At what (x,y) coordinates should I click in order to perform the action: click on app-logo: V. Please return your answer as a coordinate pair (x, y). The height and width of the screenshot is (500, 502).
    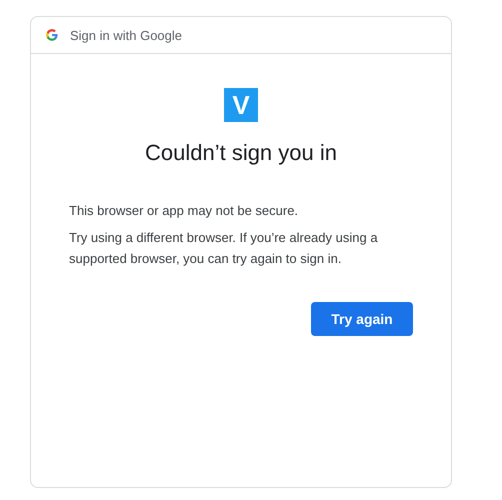
    Looking at the image, I should click on (241, 105).